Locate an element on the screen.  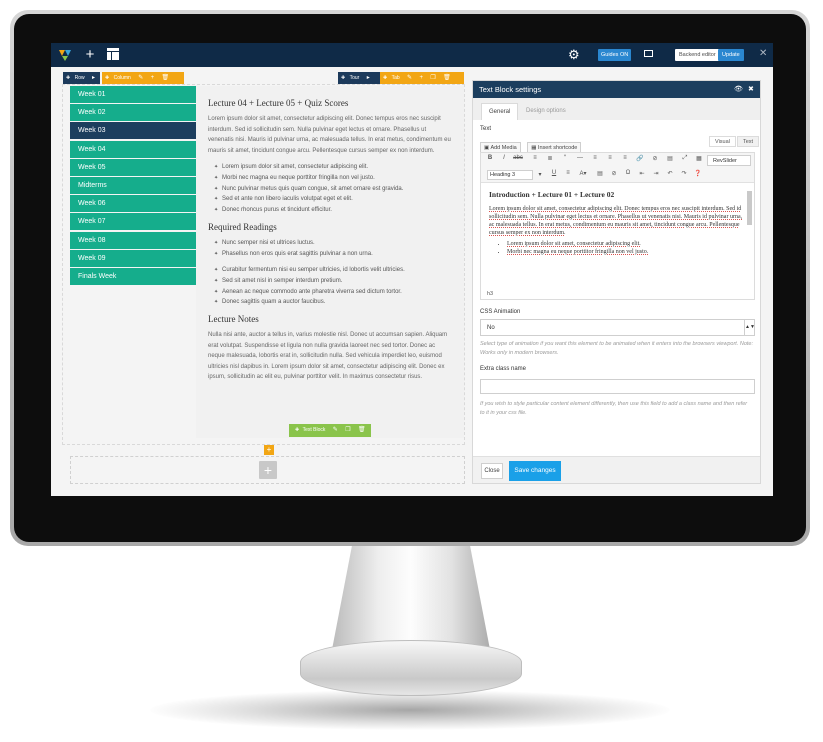
horizontal-line-icon: — is located at coordinates (580, 158).